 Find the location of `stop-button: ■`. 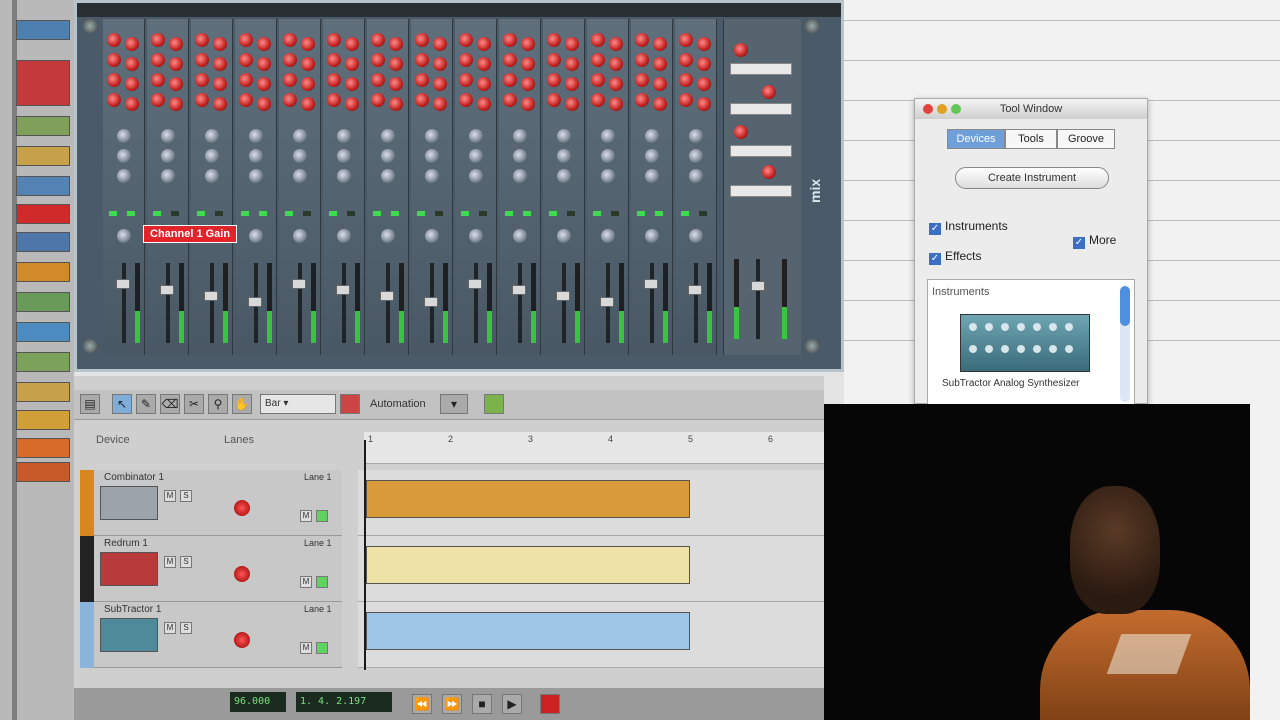

stop-button: ■ is located at coordinates (482, 704).